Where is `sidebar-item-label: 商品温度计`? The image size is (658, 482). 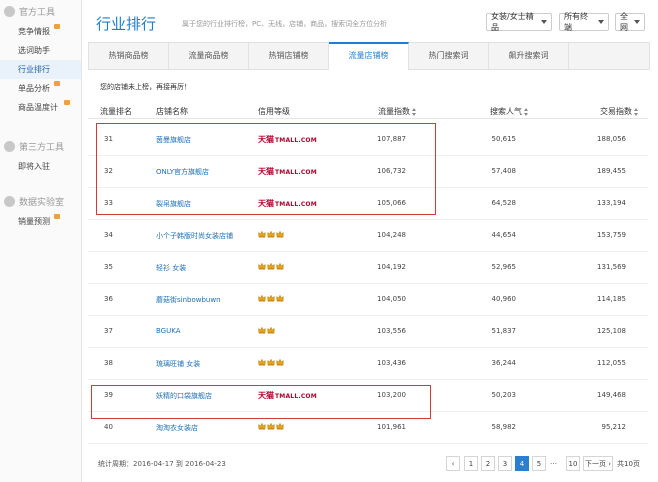
sidebar-item-label: 商品温度计 is located at coordinates (38, 107).